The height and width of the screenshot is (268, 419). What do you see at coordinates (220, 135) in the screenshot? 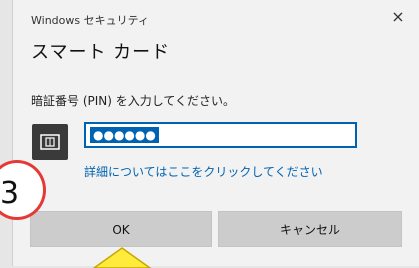
I see `pin-input: ●●●●●●` at bounding box center [220, 135].